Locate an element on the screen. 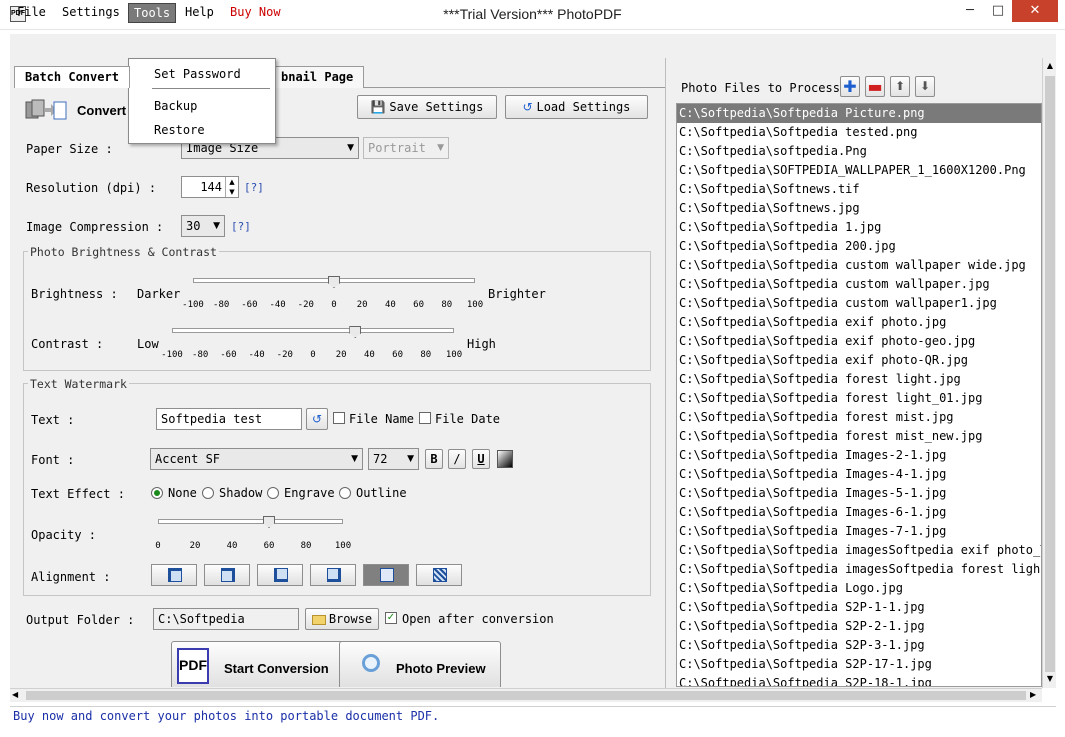  align-top-left-button is located at coordinates (174, 575).